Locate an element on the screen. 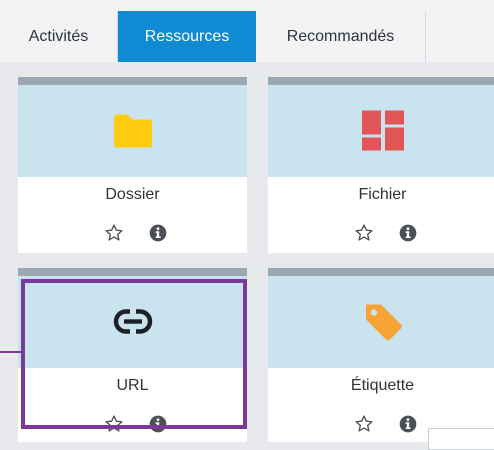 This screenshot has height=450, width=494. link-icon is located at coordinates (133, 324).